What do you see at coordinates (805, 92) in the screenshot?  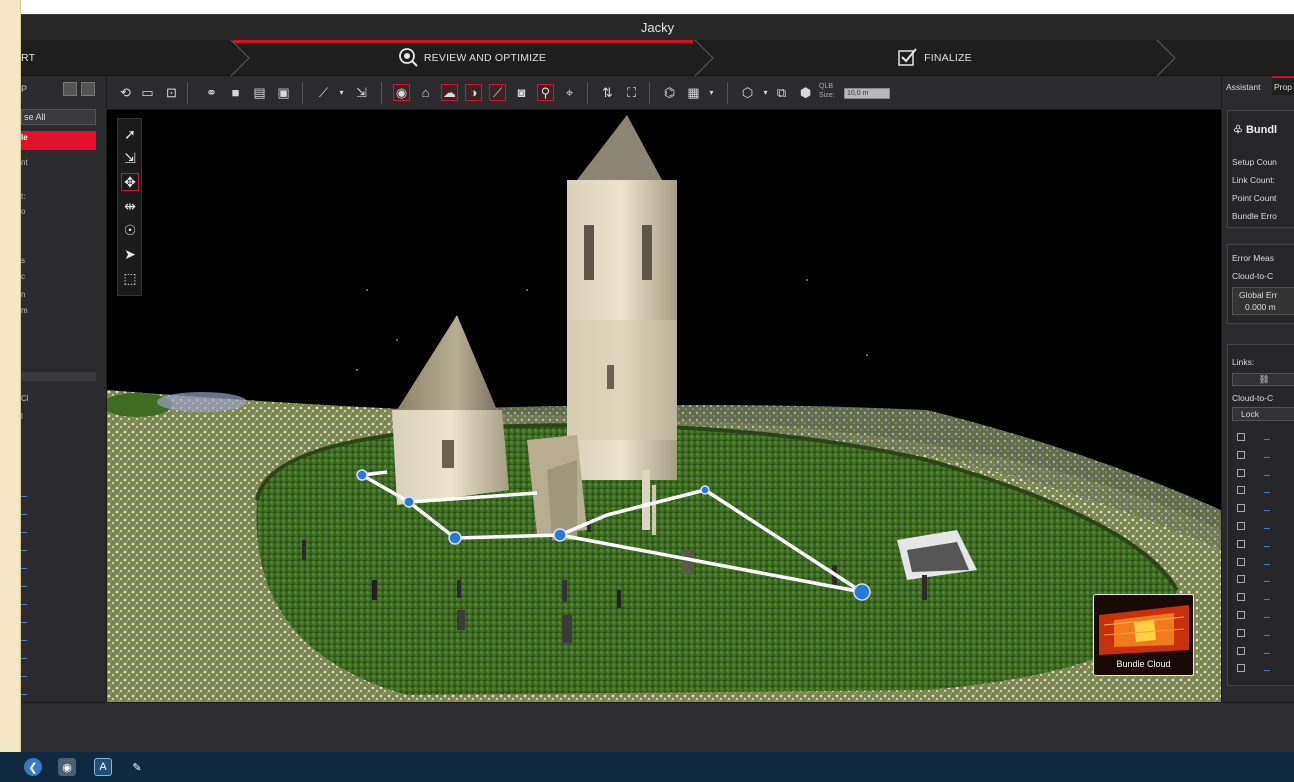 I see `model-icon: ⬢` at bounding box center [805, 92].